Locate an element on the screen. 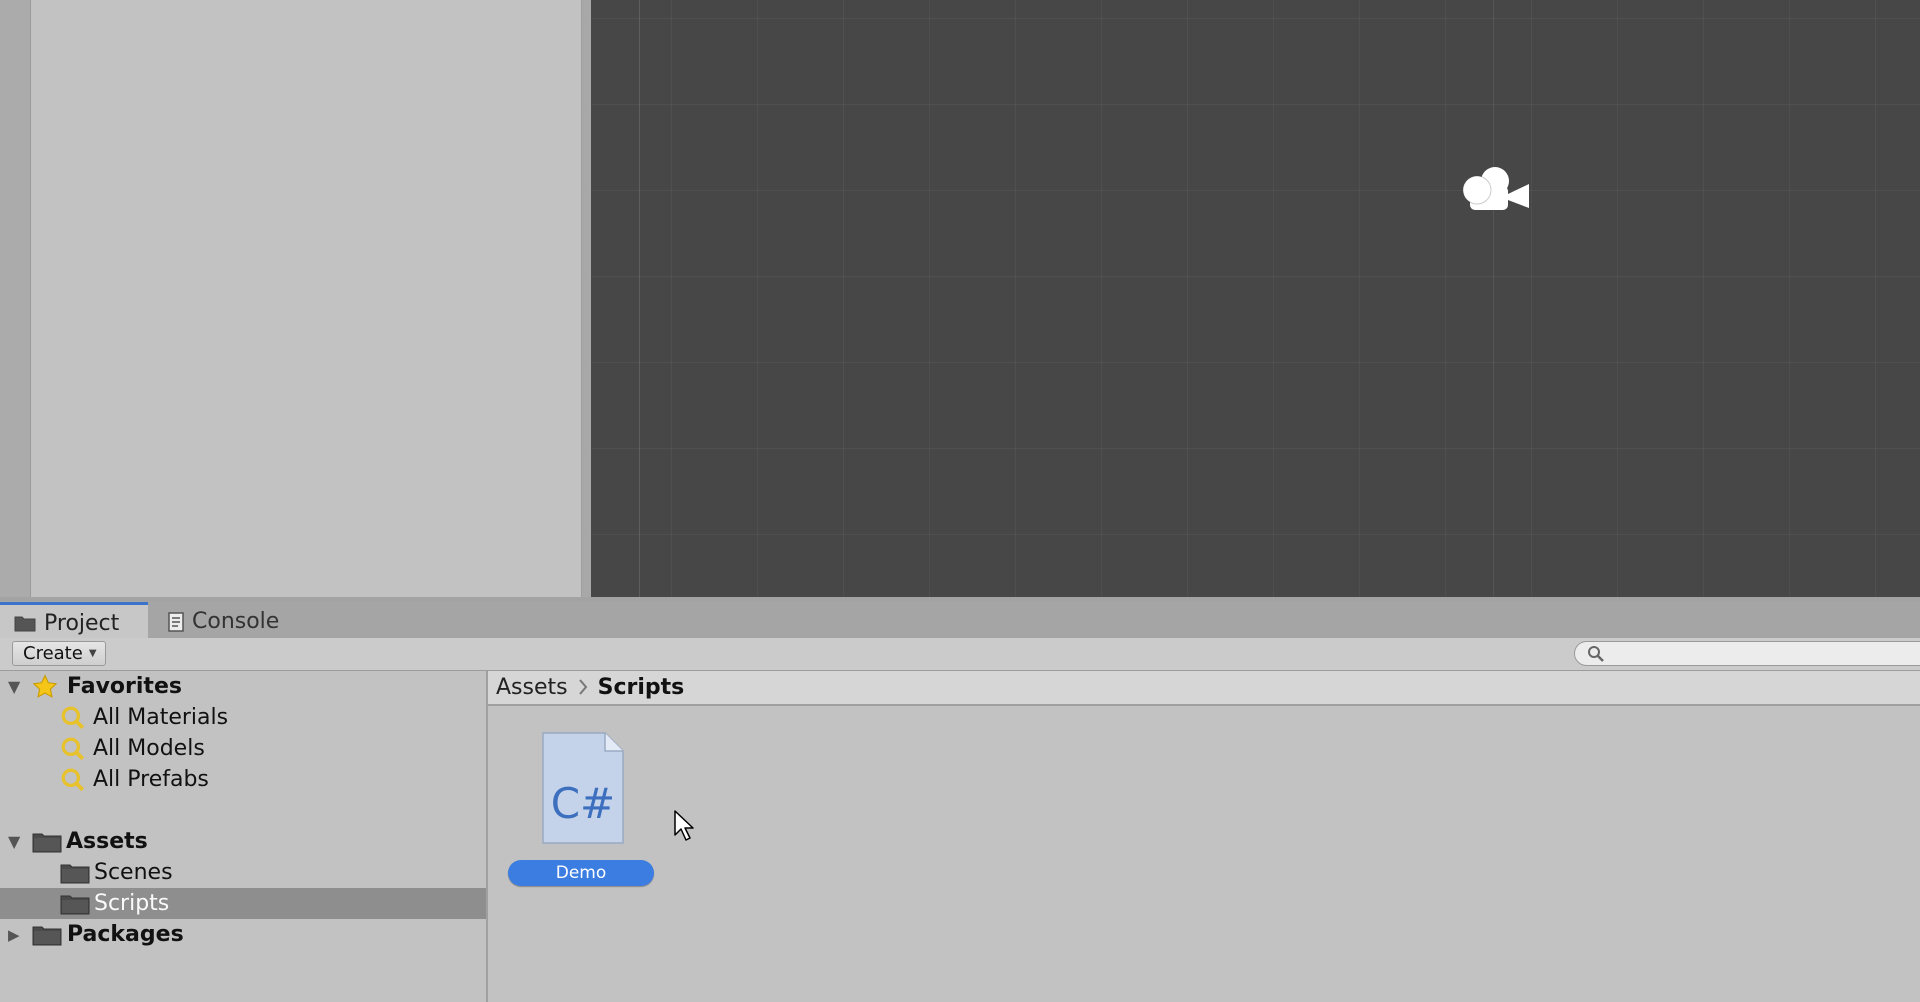 The height and width of the screenshot is (1002, 1920). tree-item-scripts: Scripts is located at coordinates (243, 903).